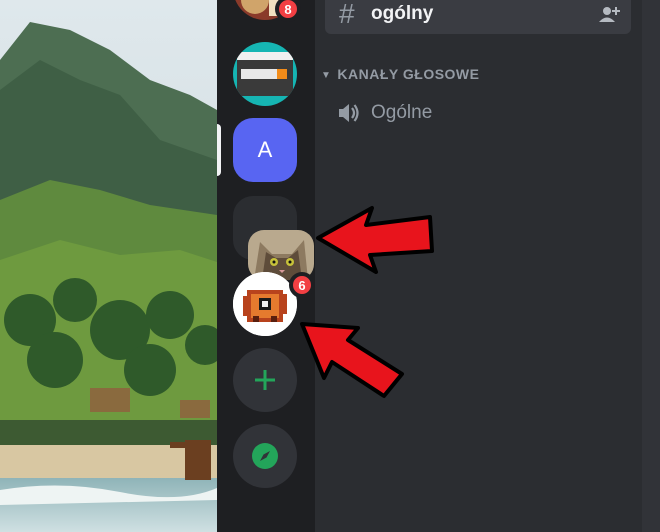 This screenshot has width=660, height=532. Describe the element at coordinates (265, 74) in the screenshot. I see `server-icon-instant` at that location.